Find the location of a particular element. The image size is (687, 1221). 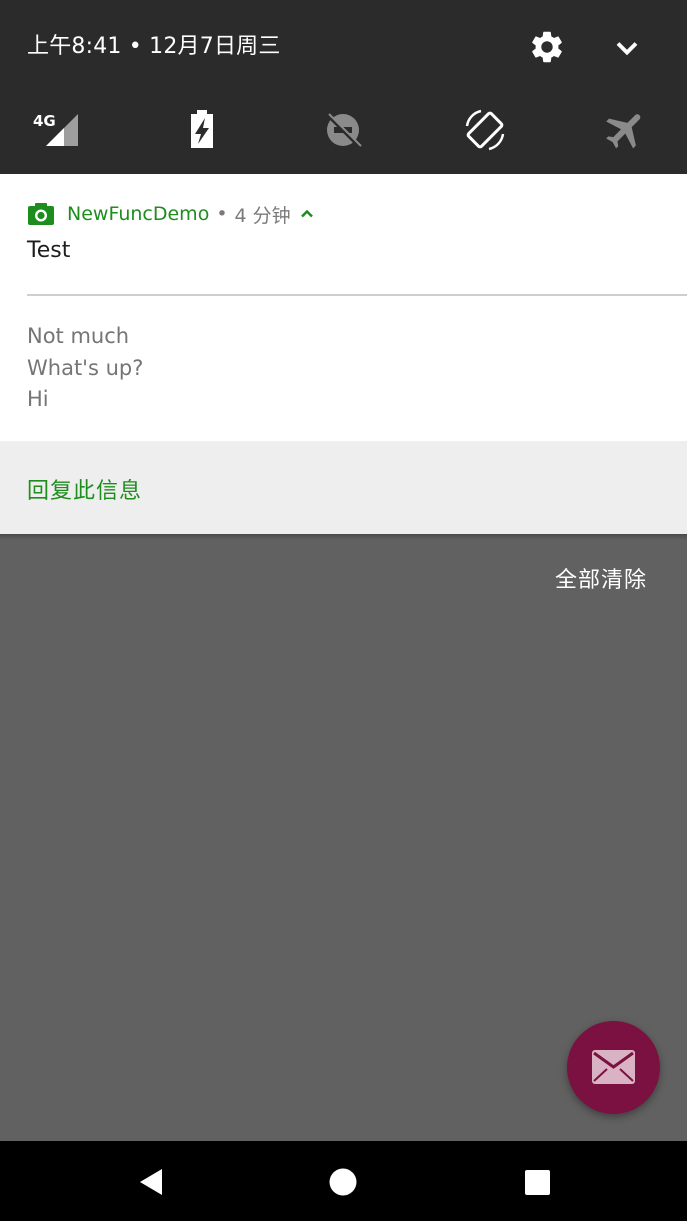

quick-settings-panel: 上午8:41 • 12月7日周三 4G is located at coordinates (343, 87).